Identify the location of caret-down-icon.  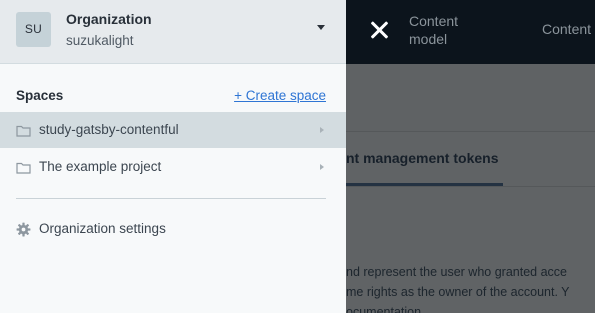
(321, 27).